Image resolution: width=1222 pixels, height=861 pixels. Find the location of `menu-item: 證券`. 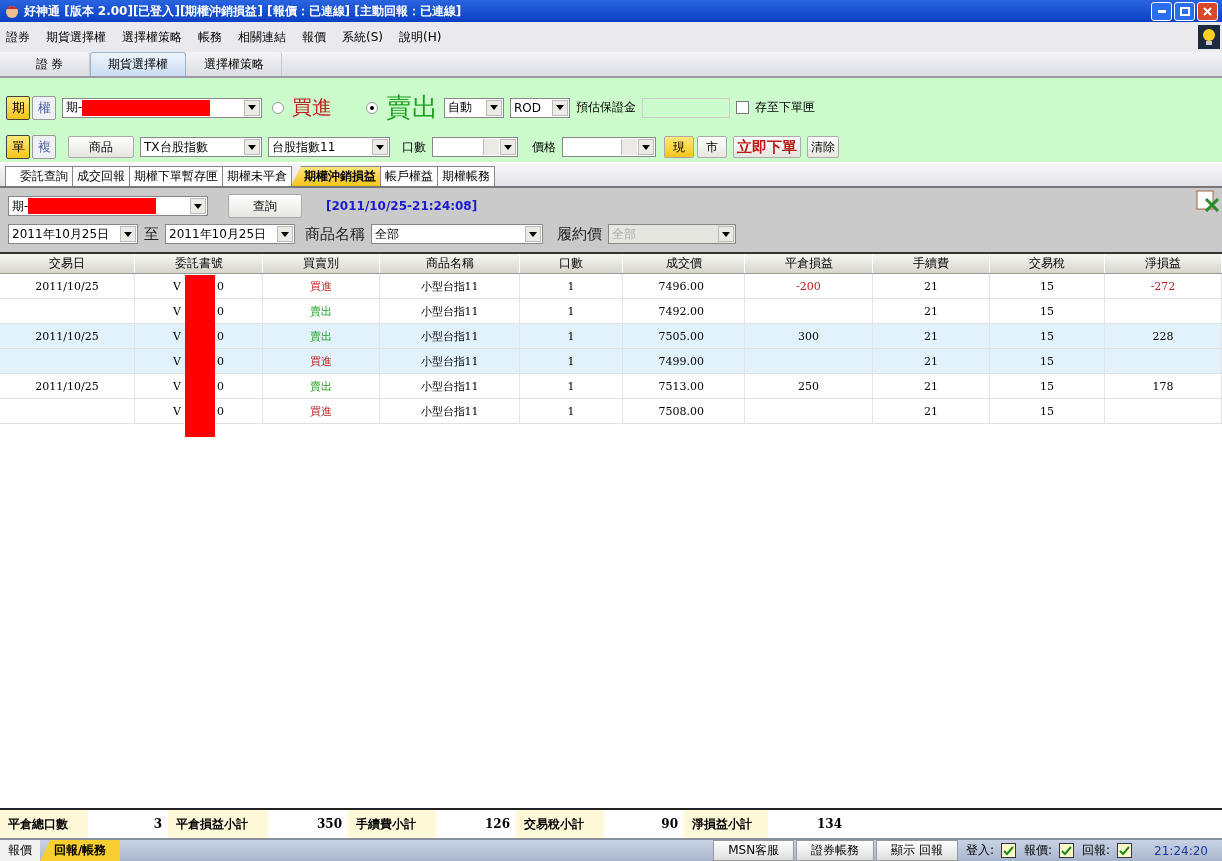

menu-item: 證券 is located at coordinates (18, 37).